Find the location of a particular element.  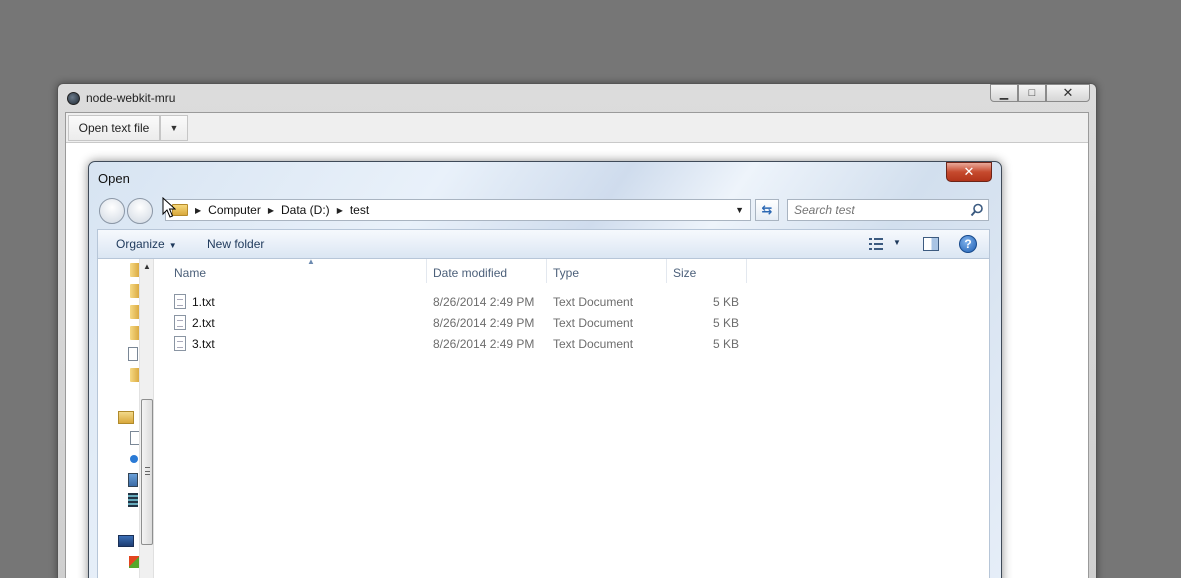

refresh-button: ⇆ is located at coordinates (767, 210).